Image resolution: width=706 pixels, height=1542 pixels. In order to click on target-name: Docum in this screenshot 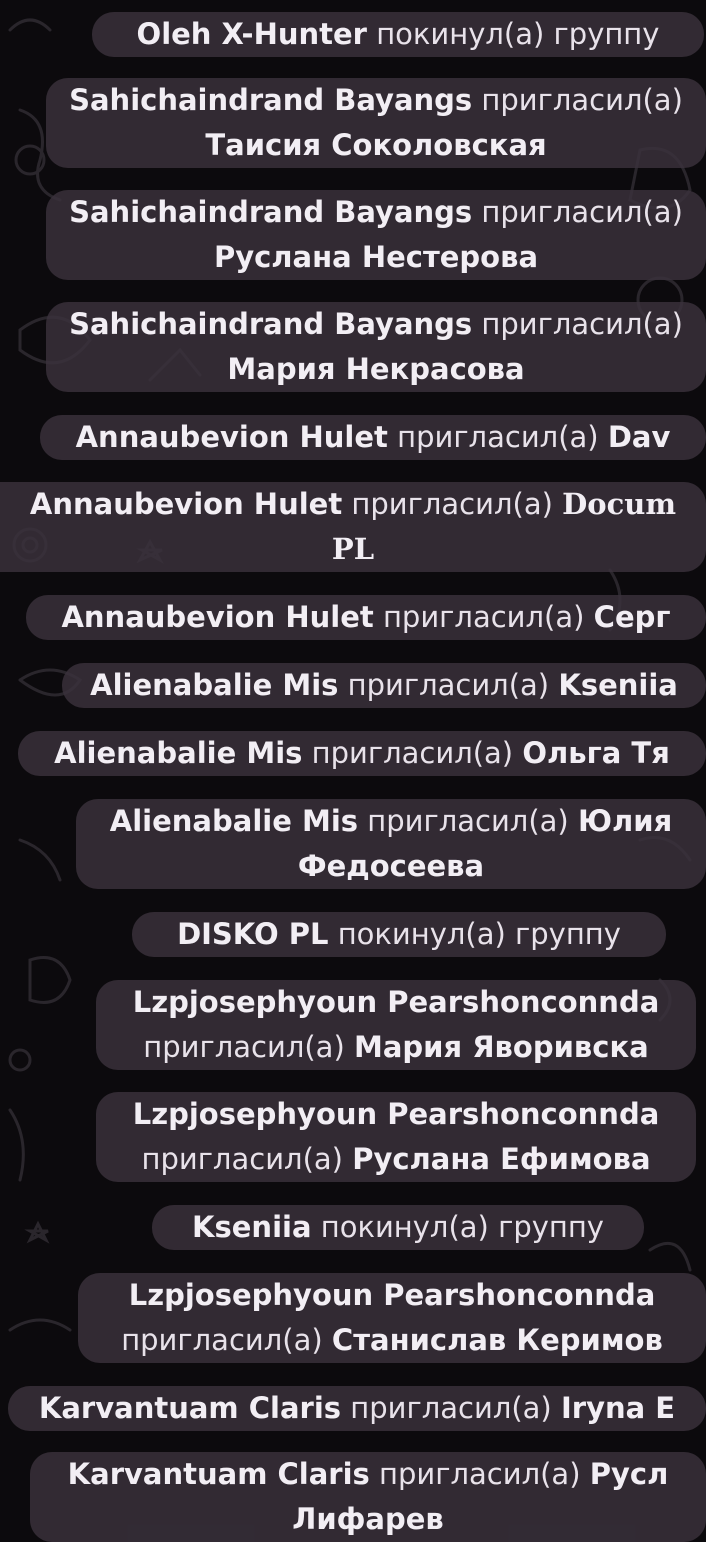, I will do `click(619, 504)`.